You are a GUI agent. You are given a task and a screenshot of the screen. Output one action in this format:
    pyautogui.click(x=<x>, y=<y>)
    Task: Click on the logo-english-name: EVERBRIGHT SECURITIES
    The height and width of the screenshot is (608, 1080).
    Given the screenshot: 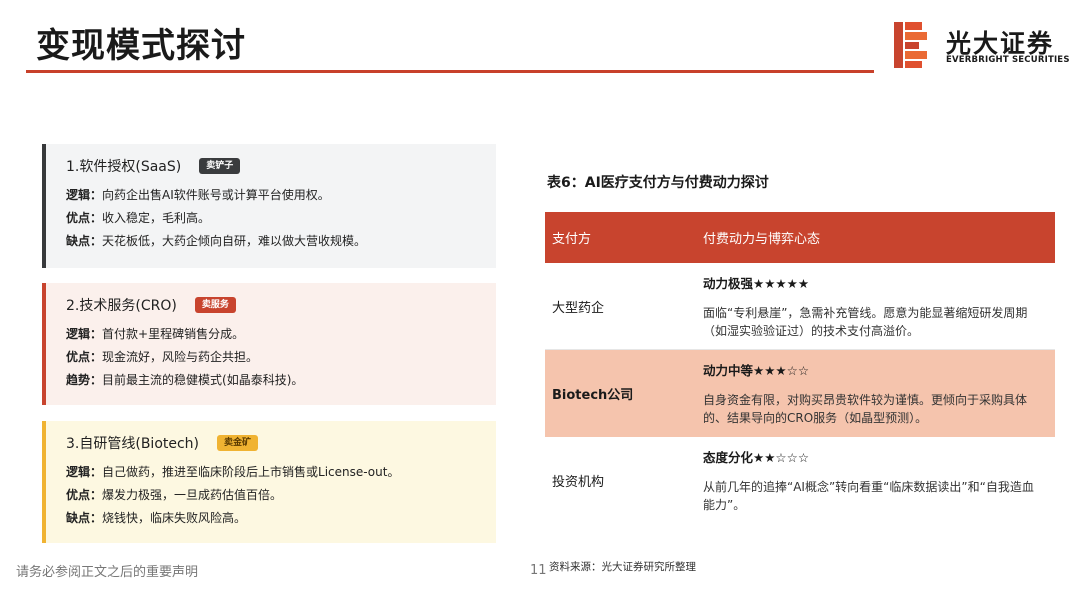 What is the action you would take?
    pyautogui.click(x=1008, y=60)
    